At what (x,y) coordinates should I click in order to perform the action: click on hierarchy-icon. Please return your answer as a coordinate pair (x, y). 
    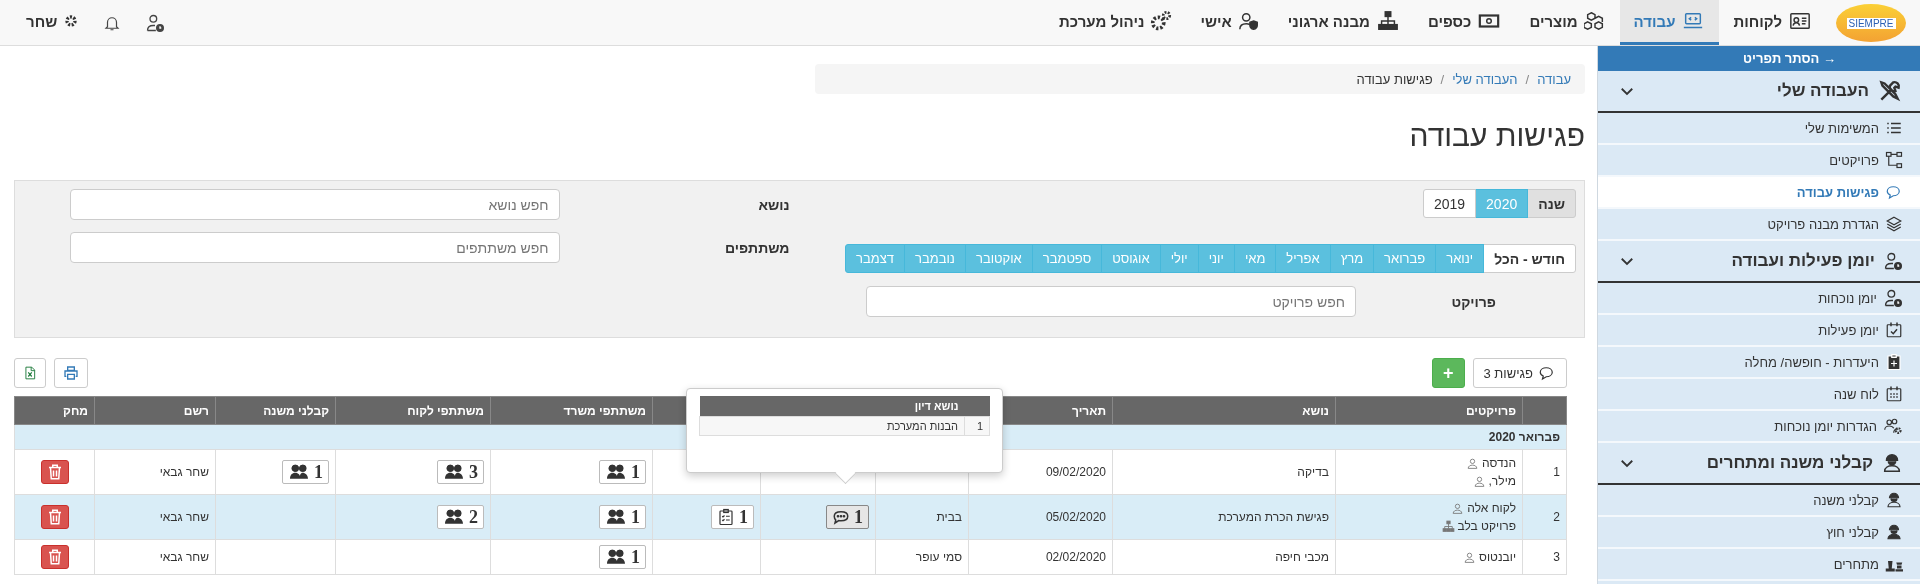
    Looking at the image, I should click on (1448, 526).